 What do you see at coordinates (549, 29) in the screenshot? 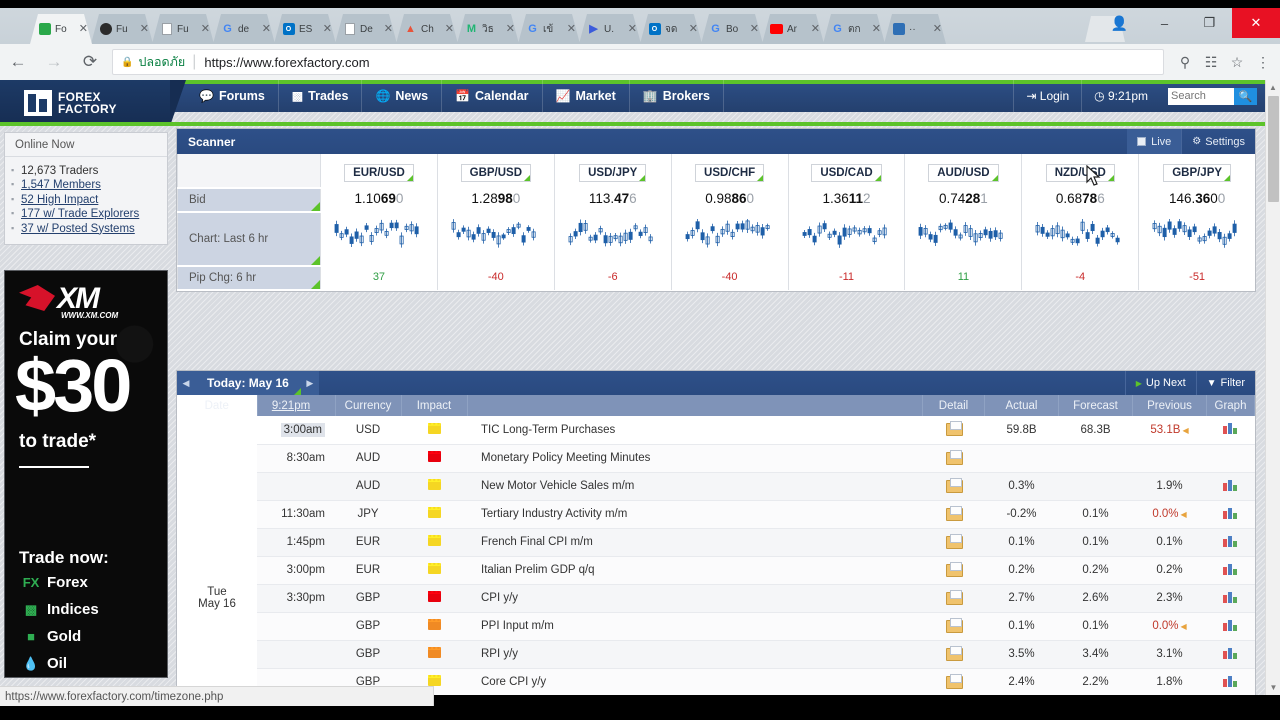
I see `browser-tab: G เข้ ✕` at bounding box center [549, 29].